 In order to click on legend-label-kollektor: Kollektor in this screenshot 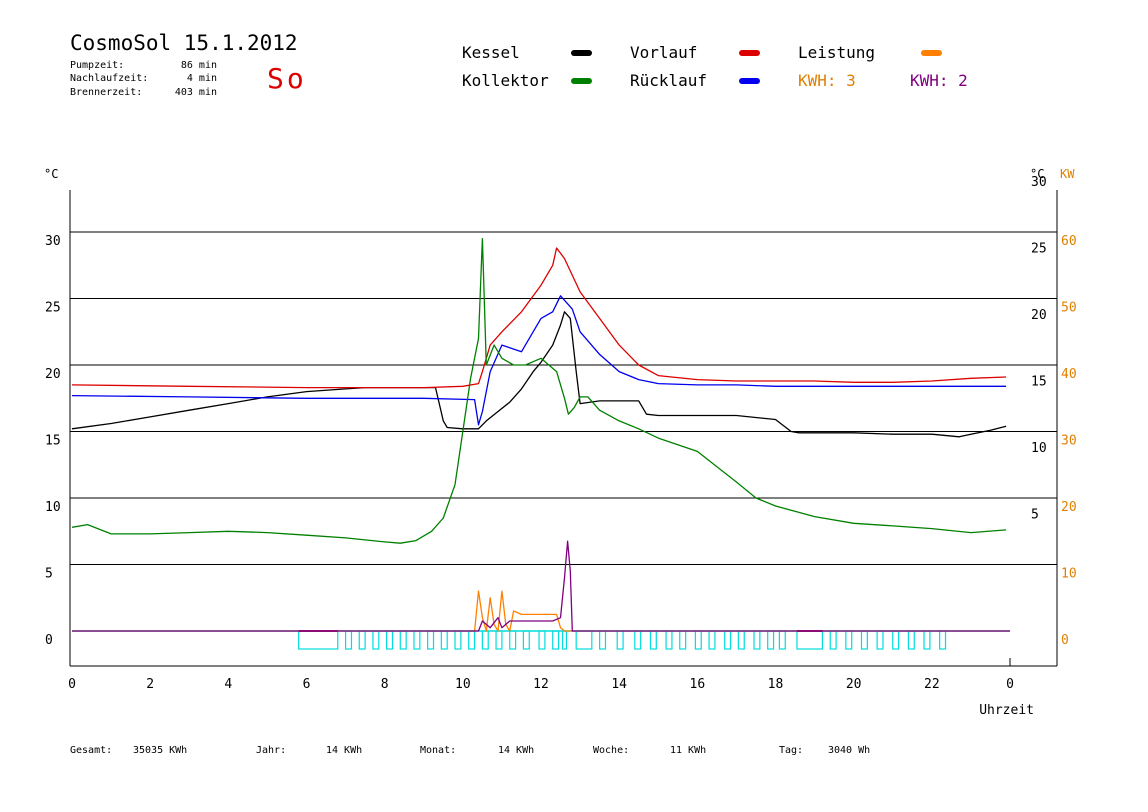, I will do `click(505, 80)`.